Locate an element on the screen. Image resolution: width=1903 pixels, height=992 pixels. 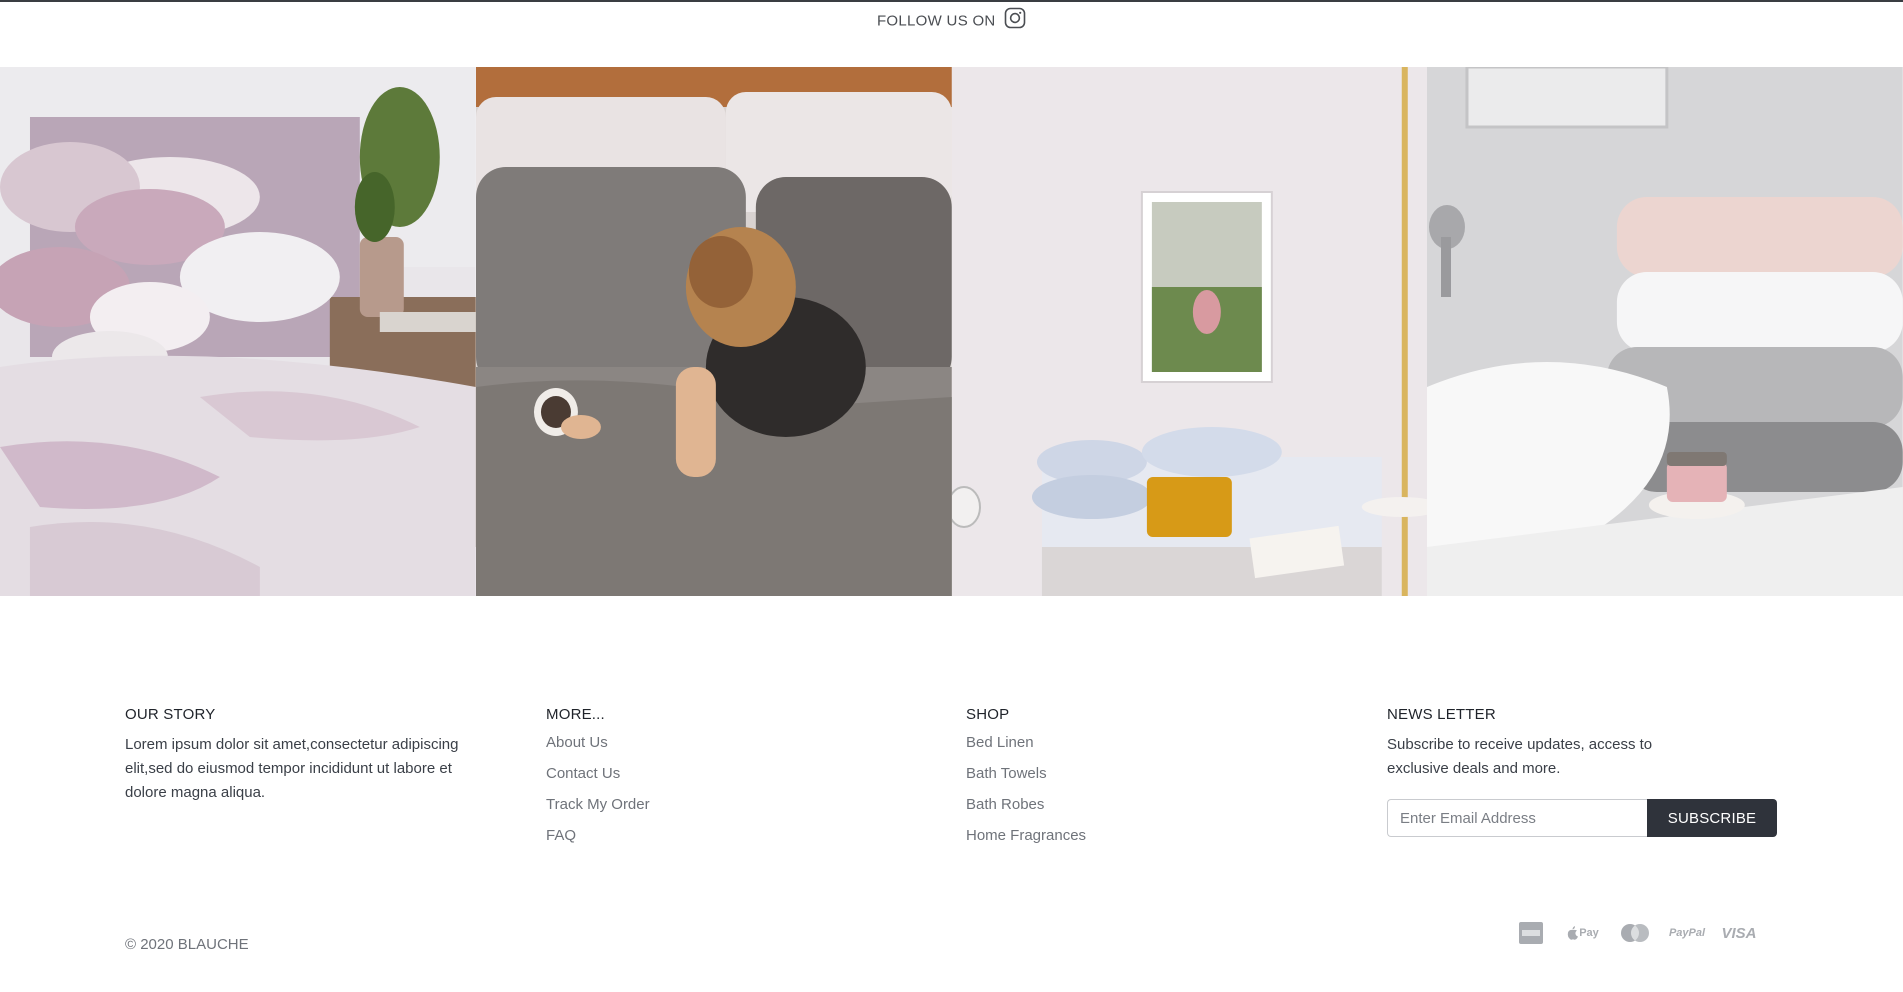
paypal-label: PayPal is located at coordinates (1687, 933).